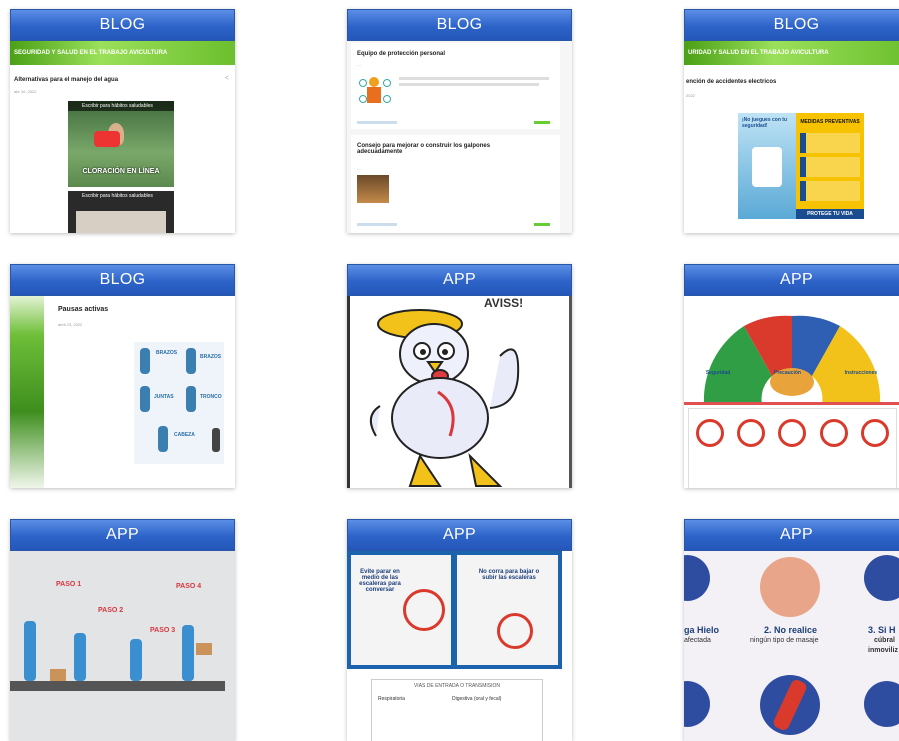  What do you see at coordinates (731, 82) in the screenshot?
I see `post-title: ención de accidentes electricos` at bounding box center [731, 82].